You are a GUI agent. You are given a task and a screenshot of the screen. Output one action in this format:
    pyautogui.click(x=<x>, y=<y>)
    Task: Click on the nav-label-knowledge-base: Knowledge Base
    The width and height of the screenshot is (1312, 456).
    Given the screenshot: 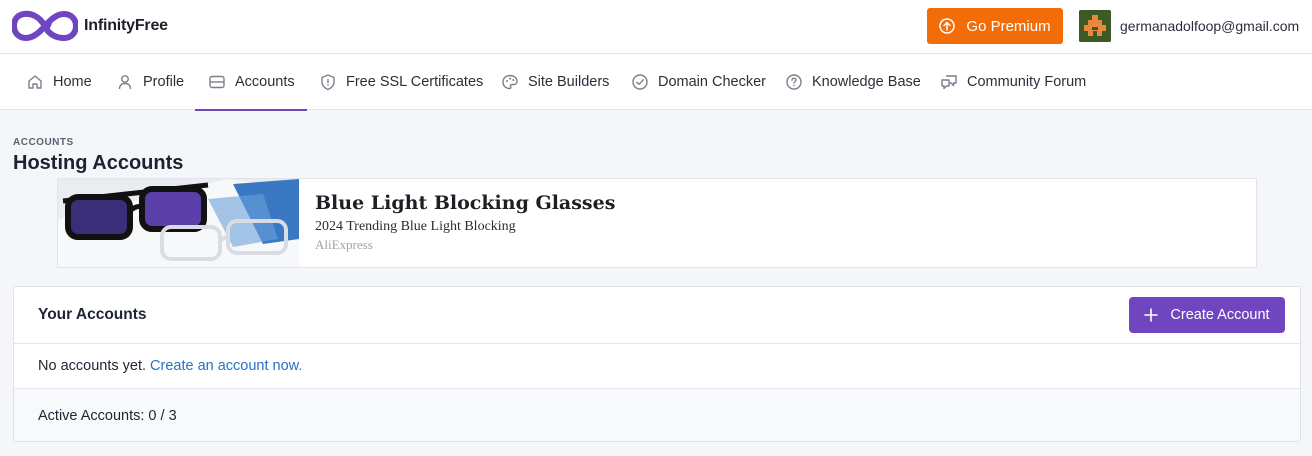 What is the action you would take?
    pyautogui.click(x=866, y=82)
    